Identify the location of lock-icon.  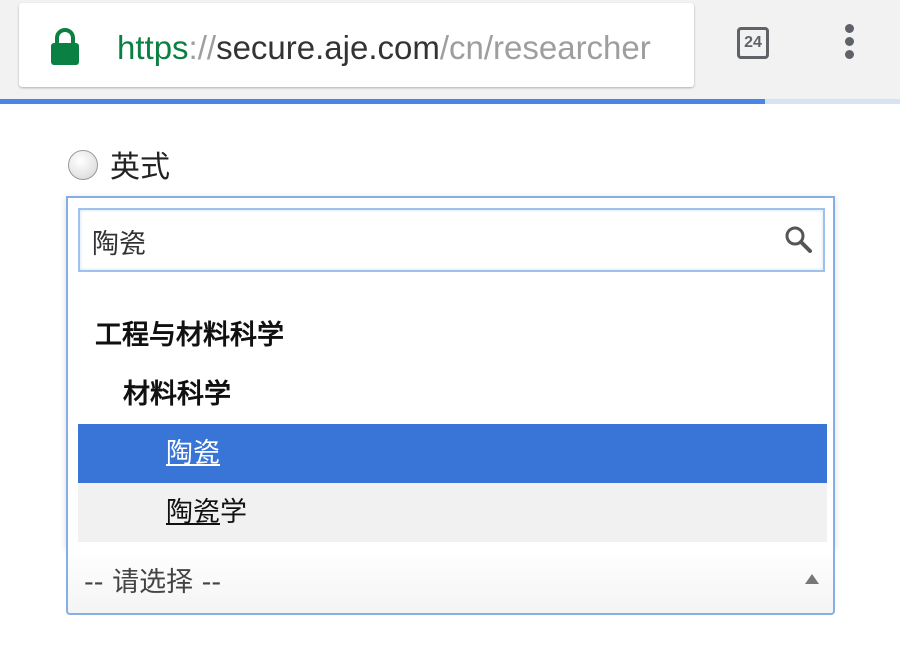
(65, 46).